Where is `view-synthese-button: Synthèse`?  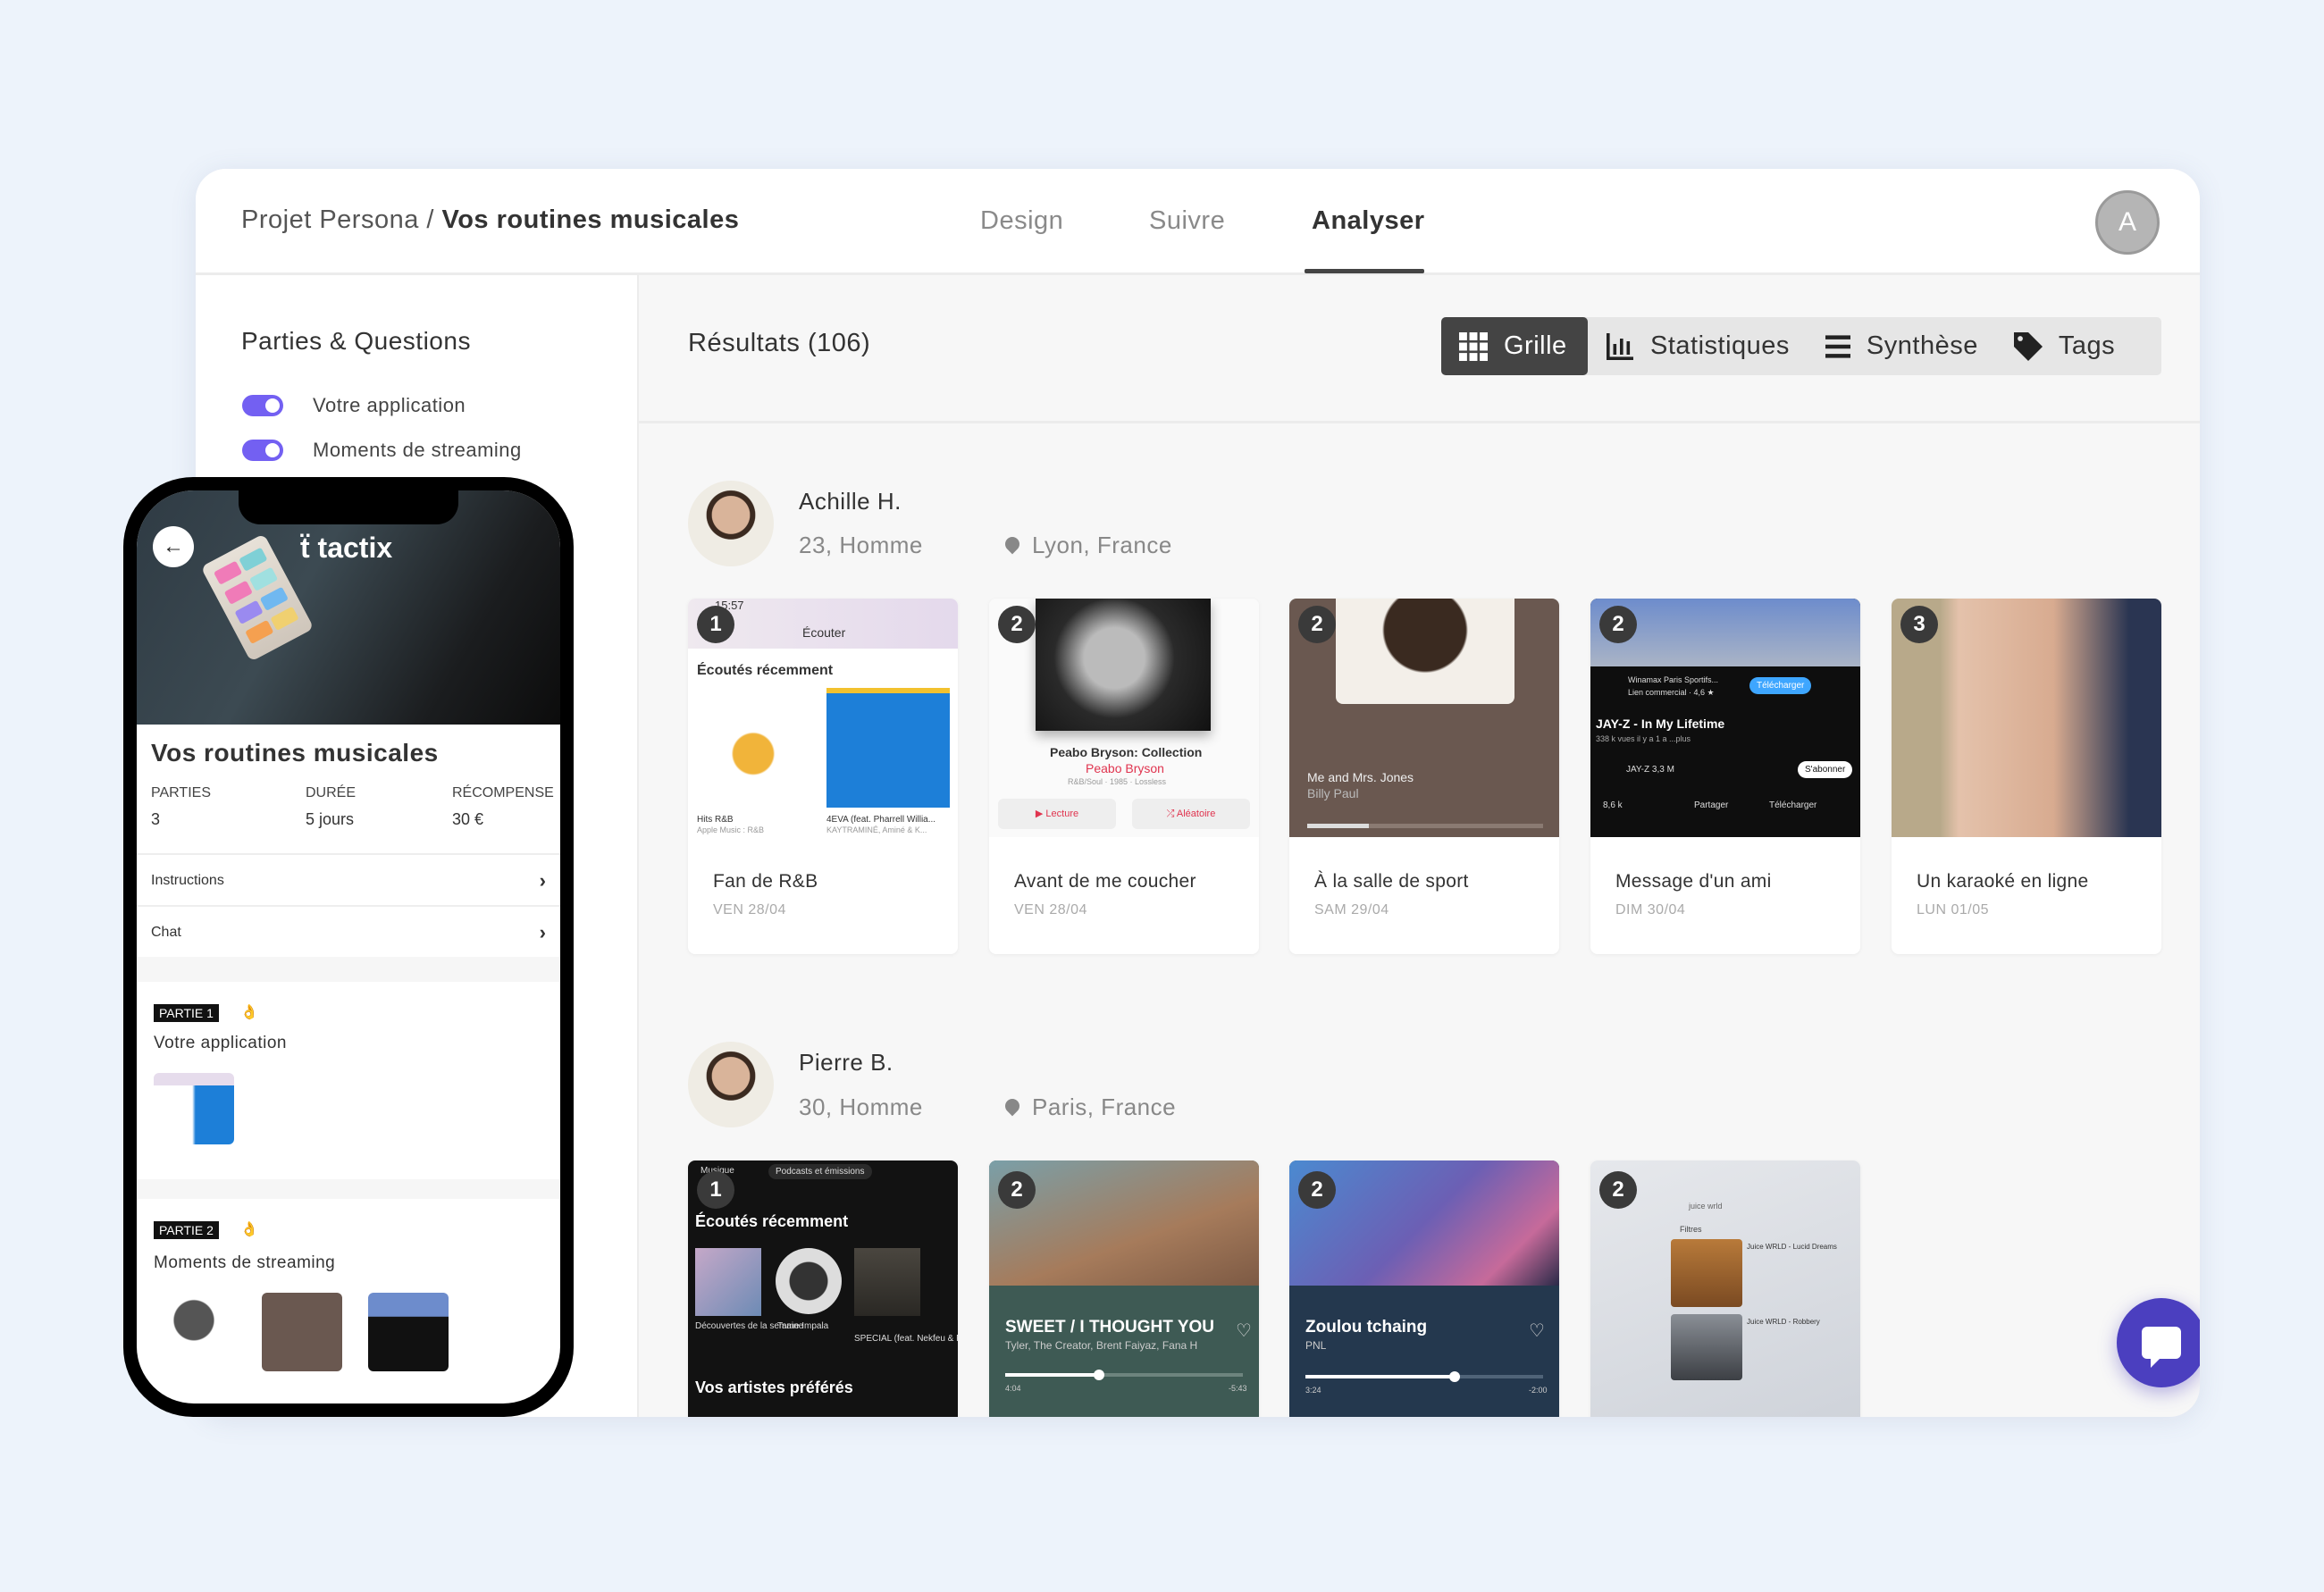 view-synthese-button: Synthèse is located at coordinates (1902, 346).